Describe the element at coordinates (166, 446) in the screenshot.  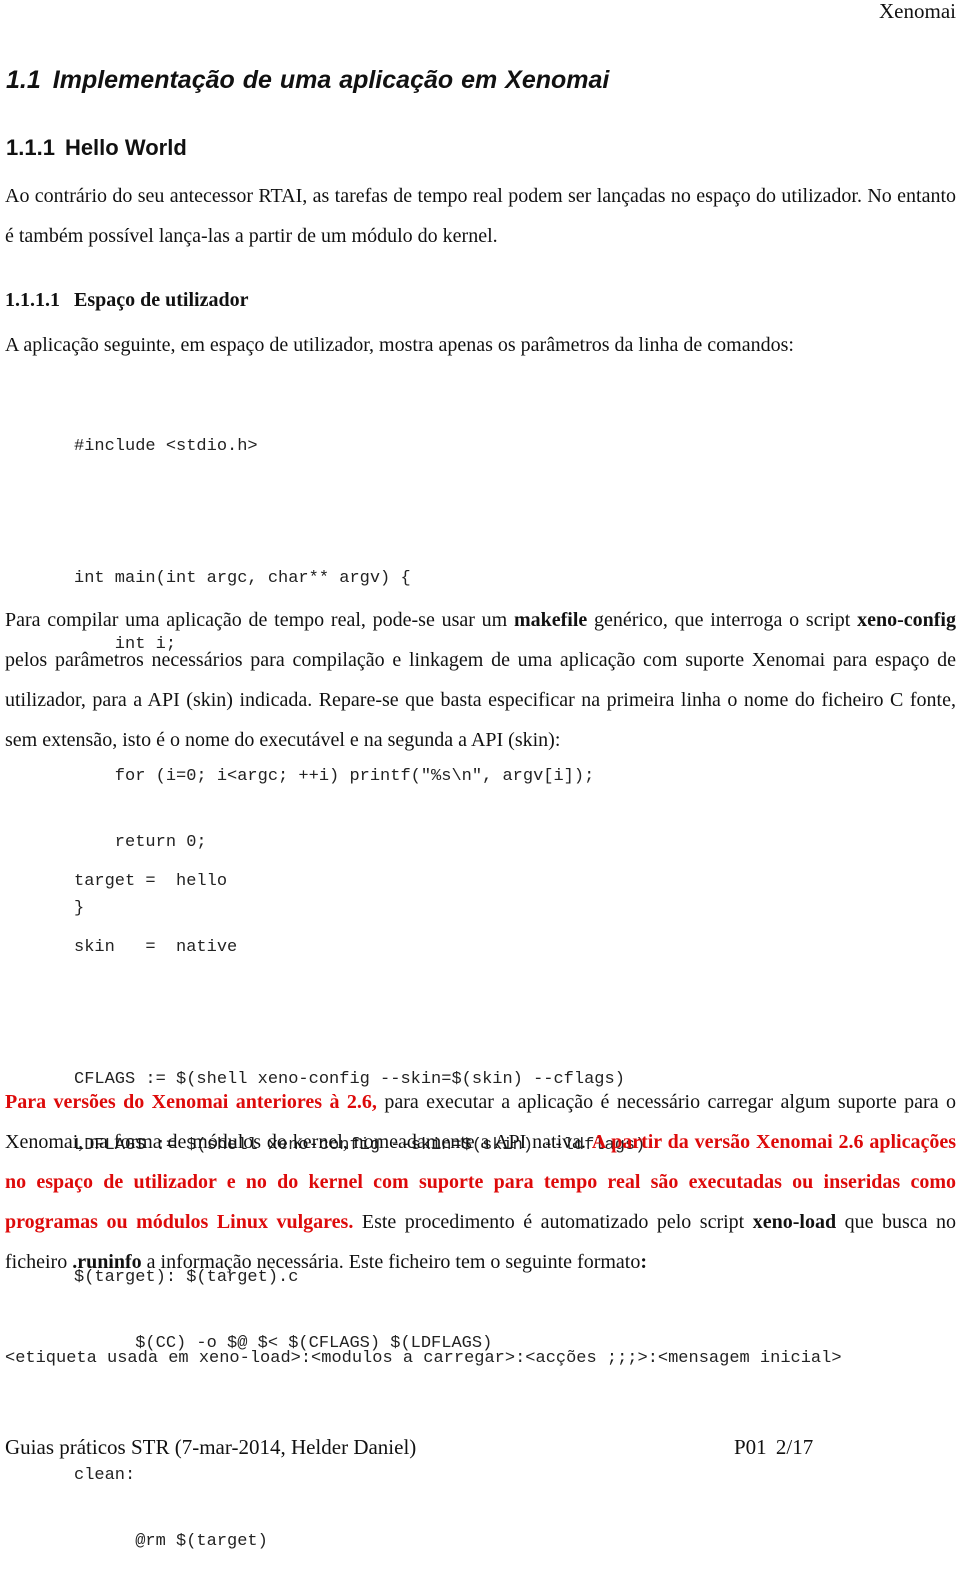
I see `code-line: #include <stdio.h>` at that location.